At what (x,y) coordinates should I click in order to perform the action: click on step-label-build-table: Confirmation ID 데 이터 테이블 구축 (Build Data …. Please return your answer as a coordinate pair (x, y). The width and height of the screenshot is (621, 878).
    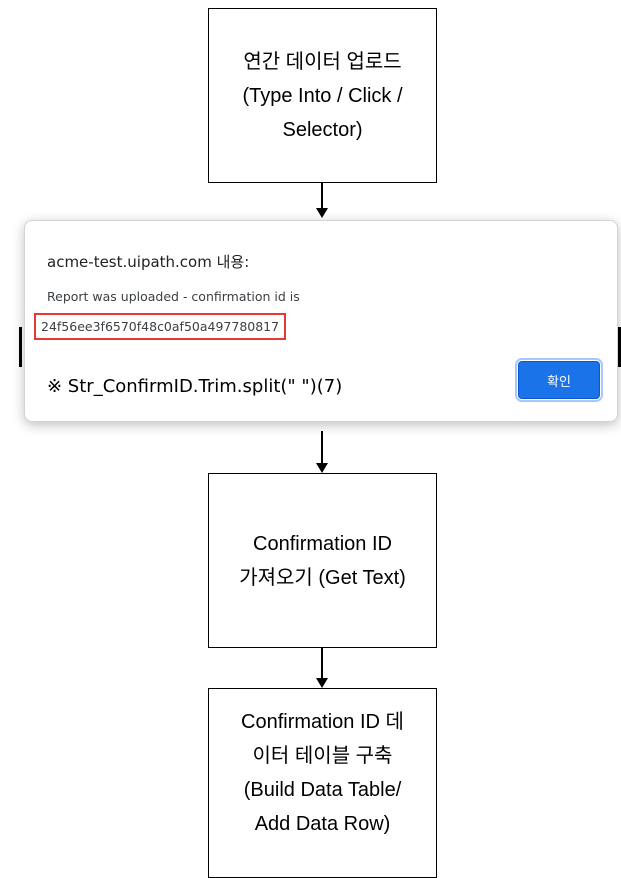
    Looking at the image, I should click on (322, 773).